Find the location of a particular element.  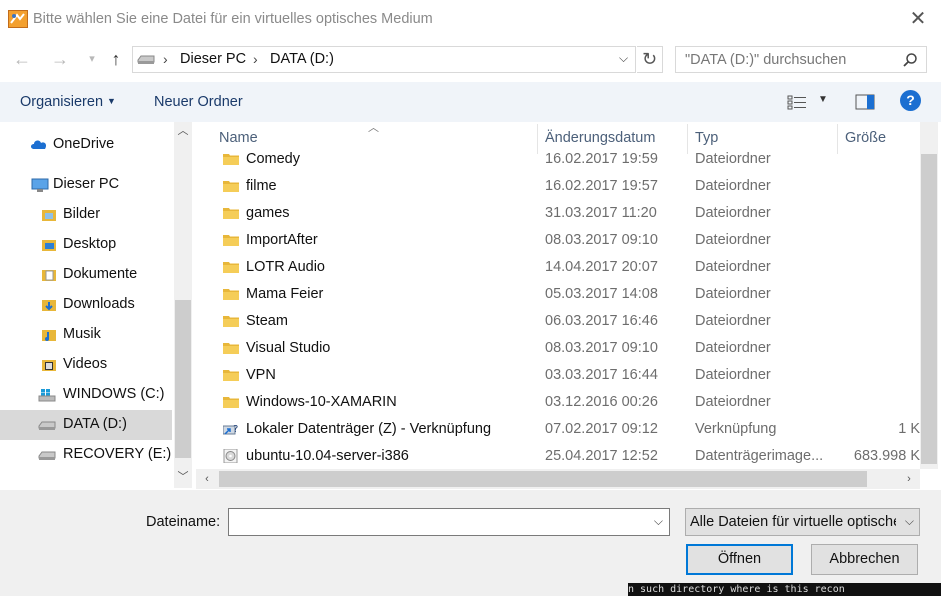

arrow-up-icon: ↑ is located at coordinates (116, 59).